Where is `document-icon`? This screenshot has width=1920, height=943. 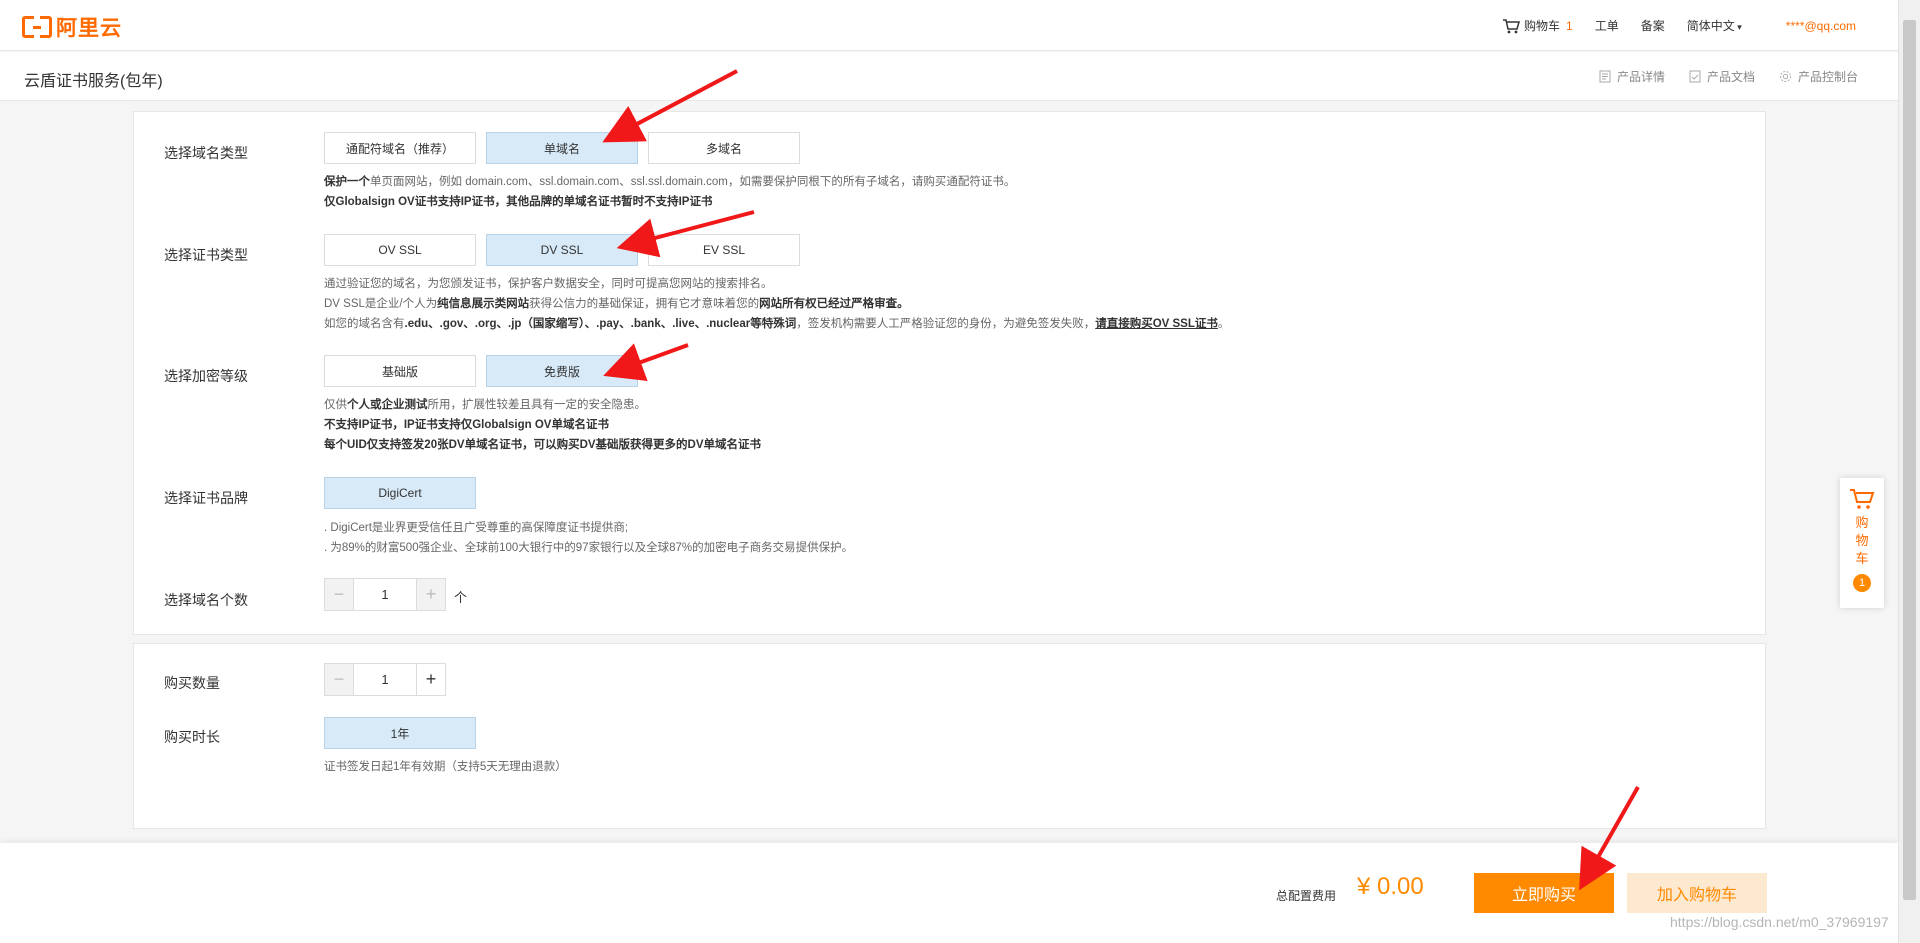 document-icon is located at coordinates (1605, 76).